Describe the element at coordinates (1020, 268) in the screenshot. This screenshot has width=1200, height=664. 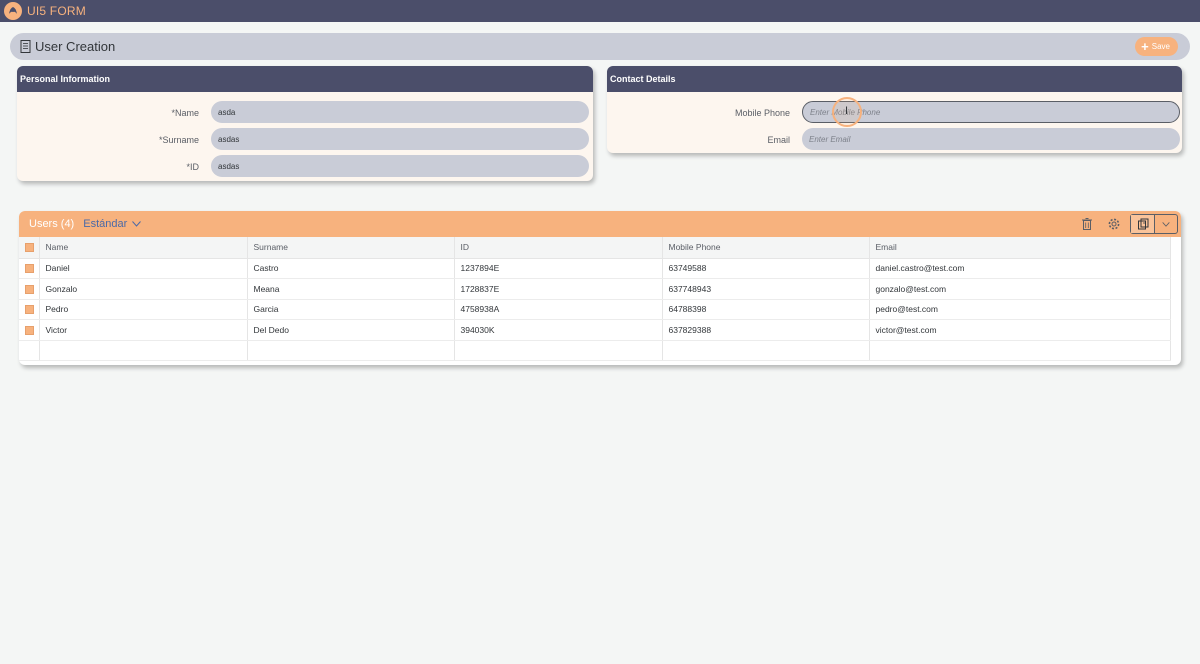
I see `cell-email: daniel.castro@test.com` at that location.